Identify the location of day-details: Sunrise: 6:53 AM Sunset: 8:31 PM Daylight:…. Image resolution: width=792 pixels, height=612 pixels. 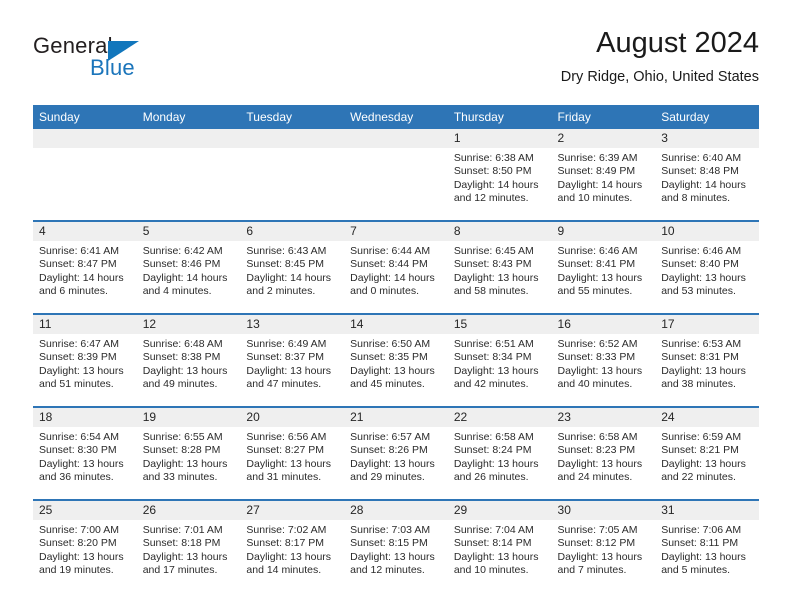
(707, 363).